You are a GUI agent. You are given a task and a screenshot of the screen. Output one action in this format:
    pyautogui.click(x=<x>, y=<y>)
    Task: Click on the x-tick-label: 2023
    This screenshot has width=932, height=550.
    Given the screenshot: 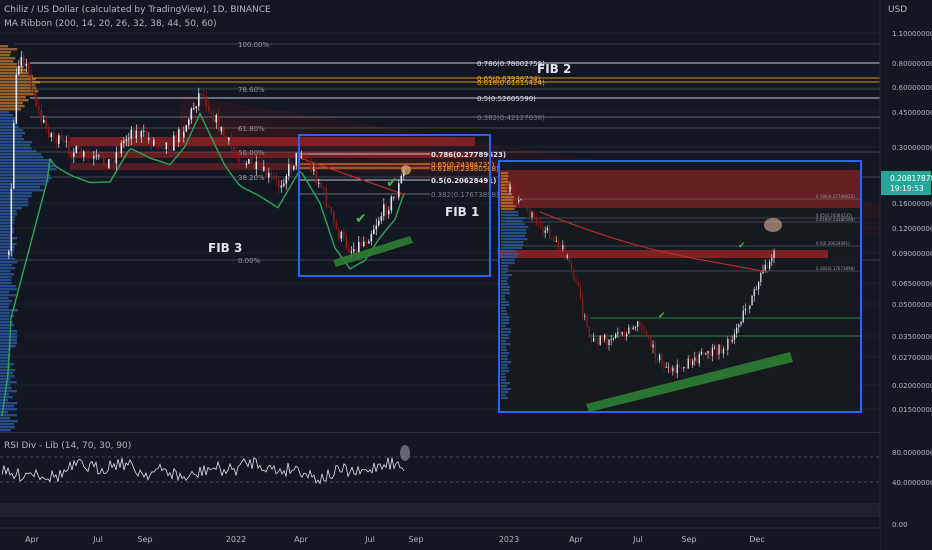 What is the action you would take?
    pyautogui.click(x=509, y=539)
    